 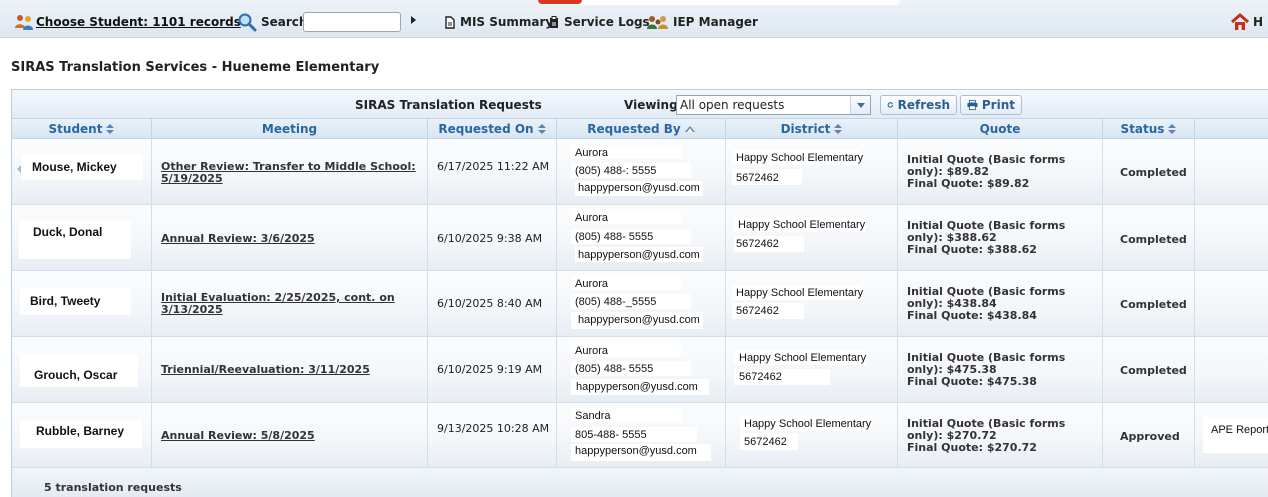 I want to click on column-header-requested-by: Requested By, so click(x=641, y=129).